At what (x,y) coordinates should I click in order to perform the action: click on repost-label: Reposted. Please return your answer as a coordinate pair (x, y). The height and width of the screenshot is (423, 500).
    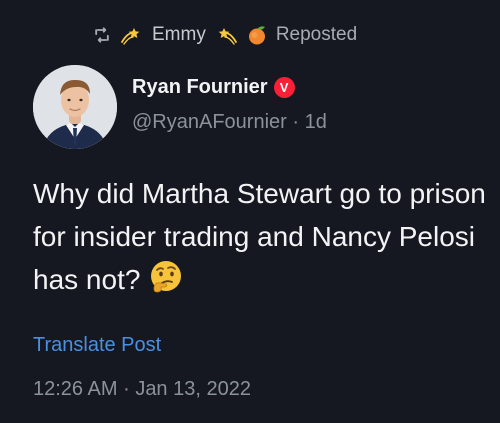
    Looking at the image, I should click on (316, 34).